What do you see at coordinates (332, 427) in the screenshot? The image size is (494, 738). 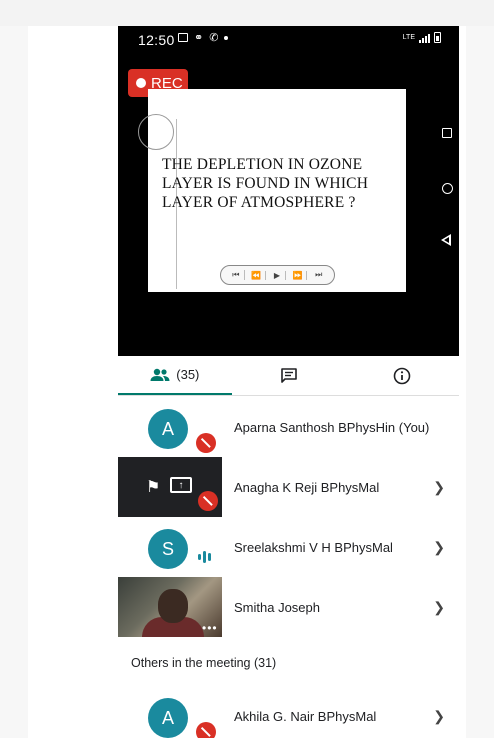 I see `participant-name: Aparna Santhosh BPhysHin (You)` at bounding box center [332, 427].